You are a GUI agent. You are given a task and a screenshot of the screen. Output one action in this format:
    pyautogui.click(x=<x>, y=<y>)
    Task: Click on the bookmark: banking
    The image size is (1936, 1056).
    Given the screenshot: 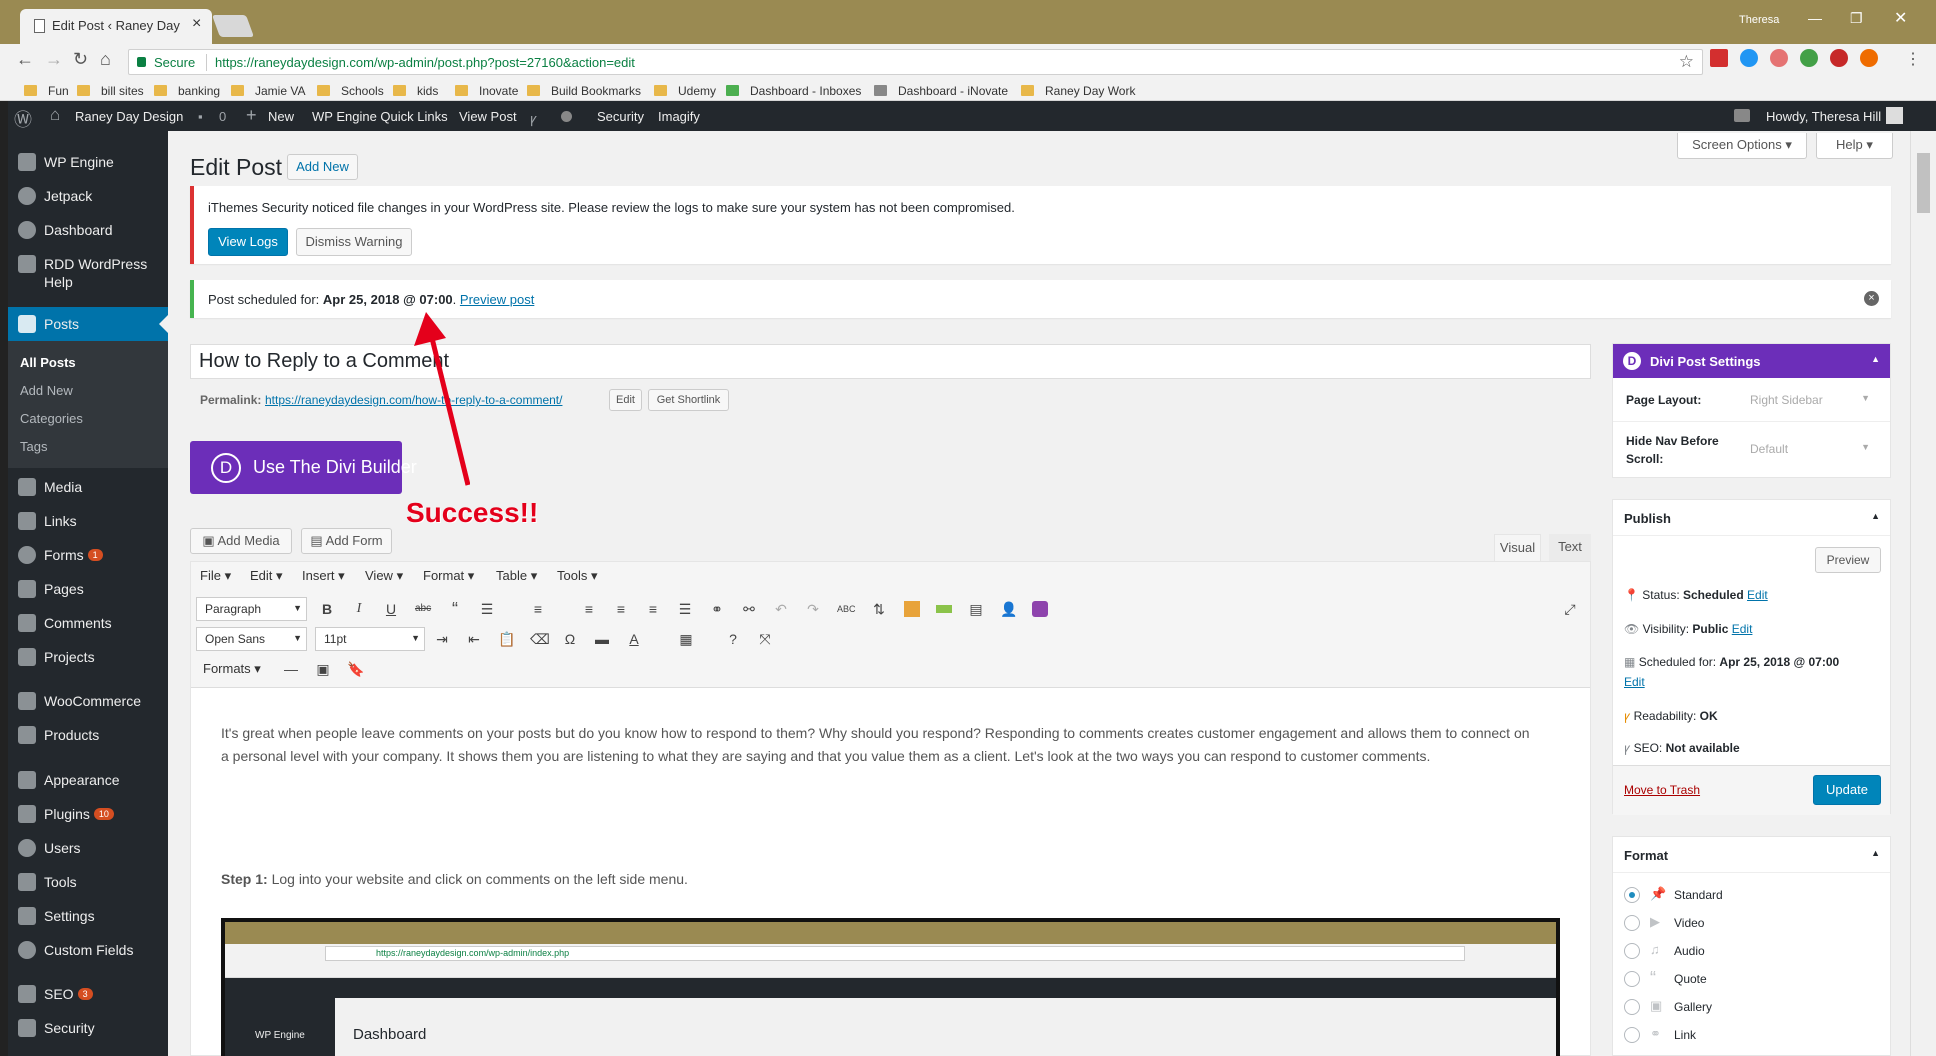 What is the action you would take?
    pyautogui.click(x=187, y=91)
    